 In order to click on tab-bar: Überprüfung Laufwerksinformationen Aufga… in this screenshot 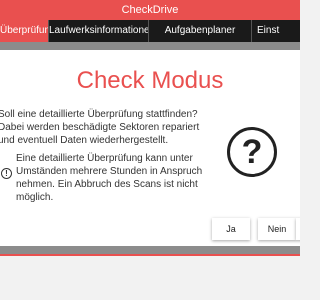, I will do `click(150, 31)`.